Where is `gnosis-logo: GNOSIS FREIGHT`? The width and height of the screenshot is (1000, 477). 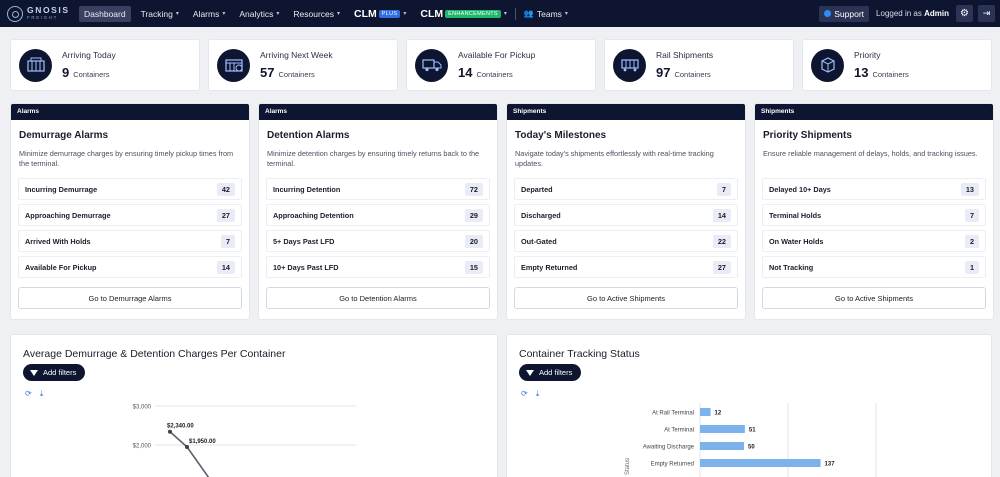 gnosis-logo: GNOSIS FREIGHT is located at coordinates (43, 13).